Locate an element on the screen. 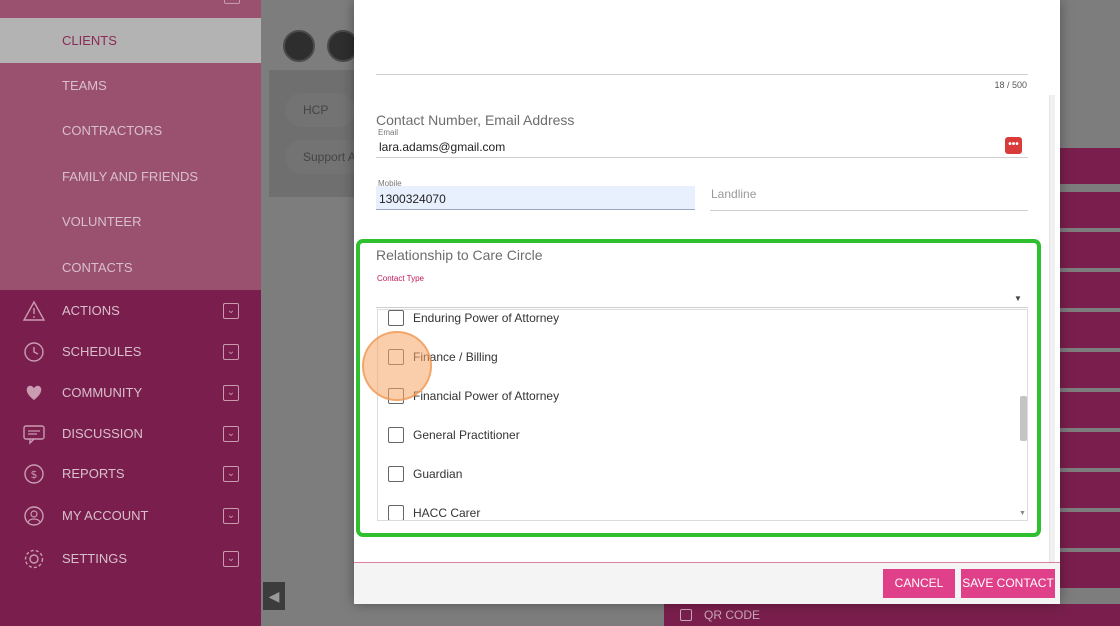 The height and width of the screenshot is (626, 1120). relationship-section-title: Relationship to Care Circle is located at coordinates (459, 255).